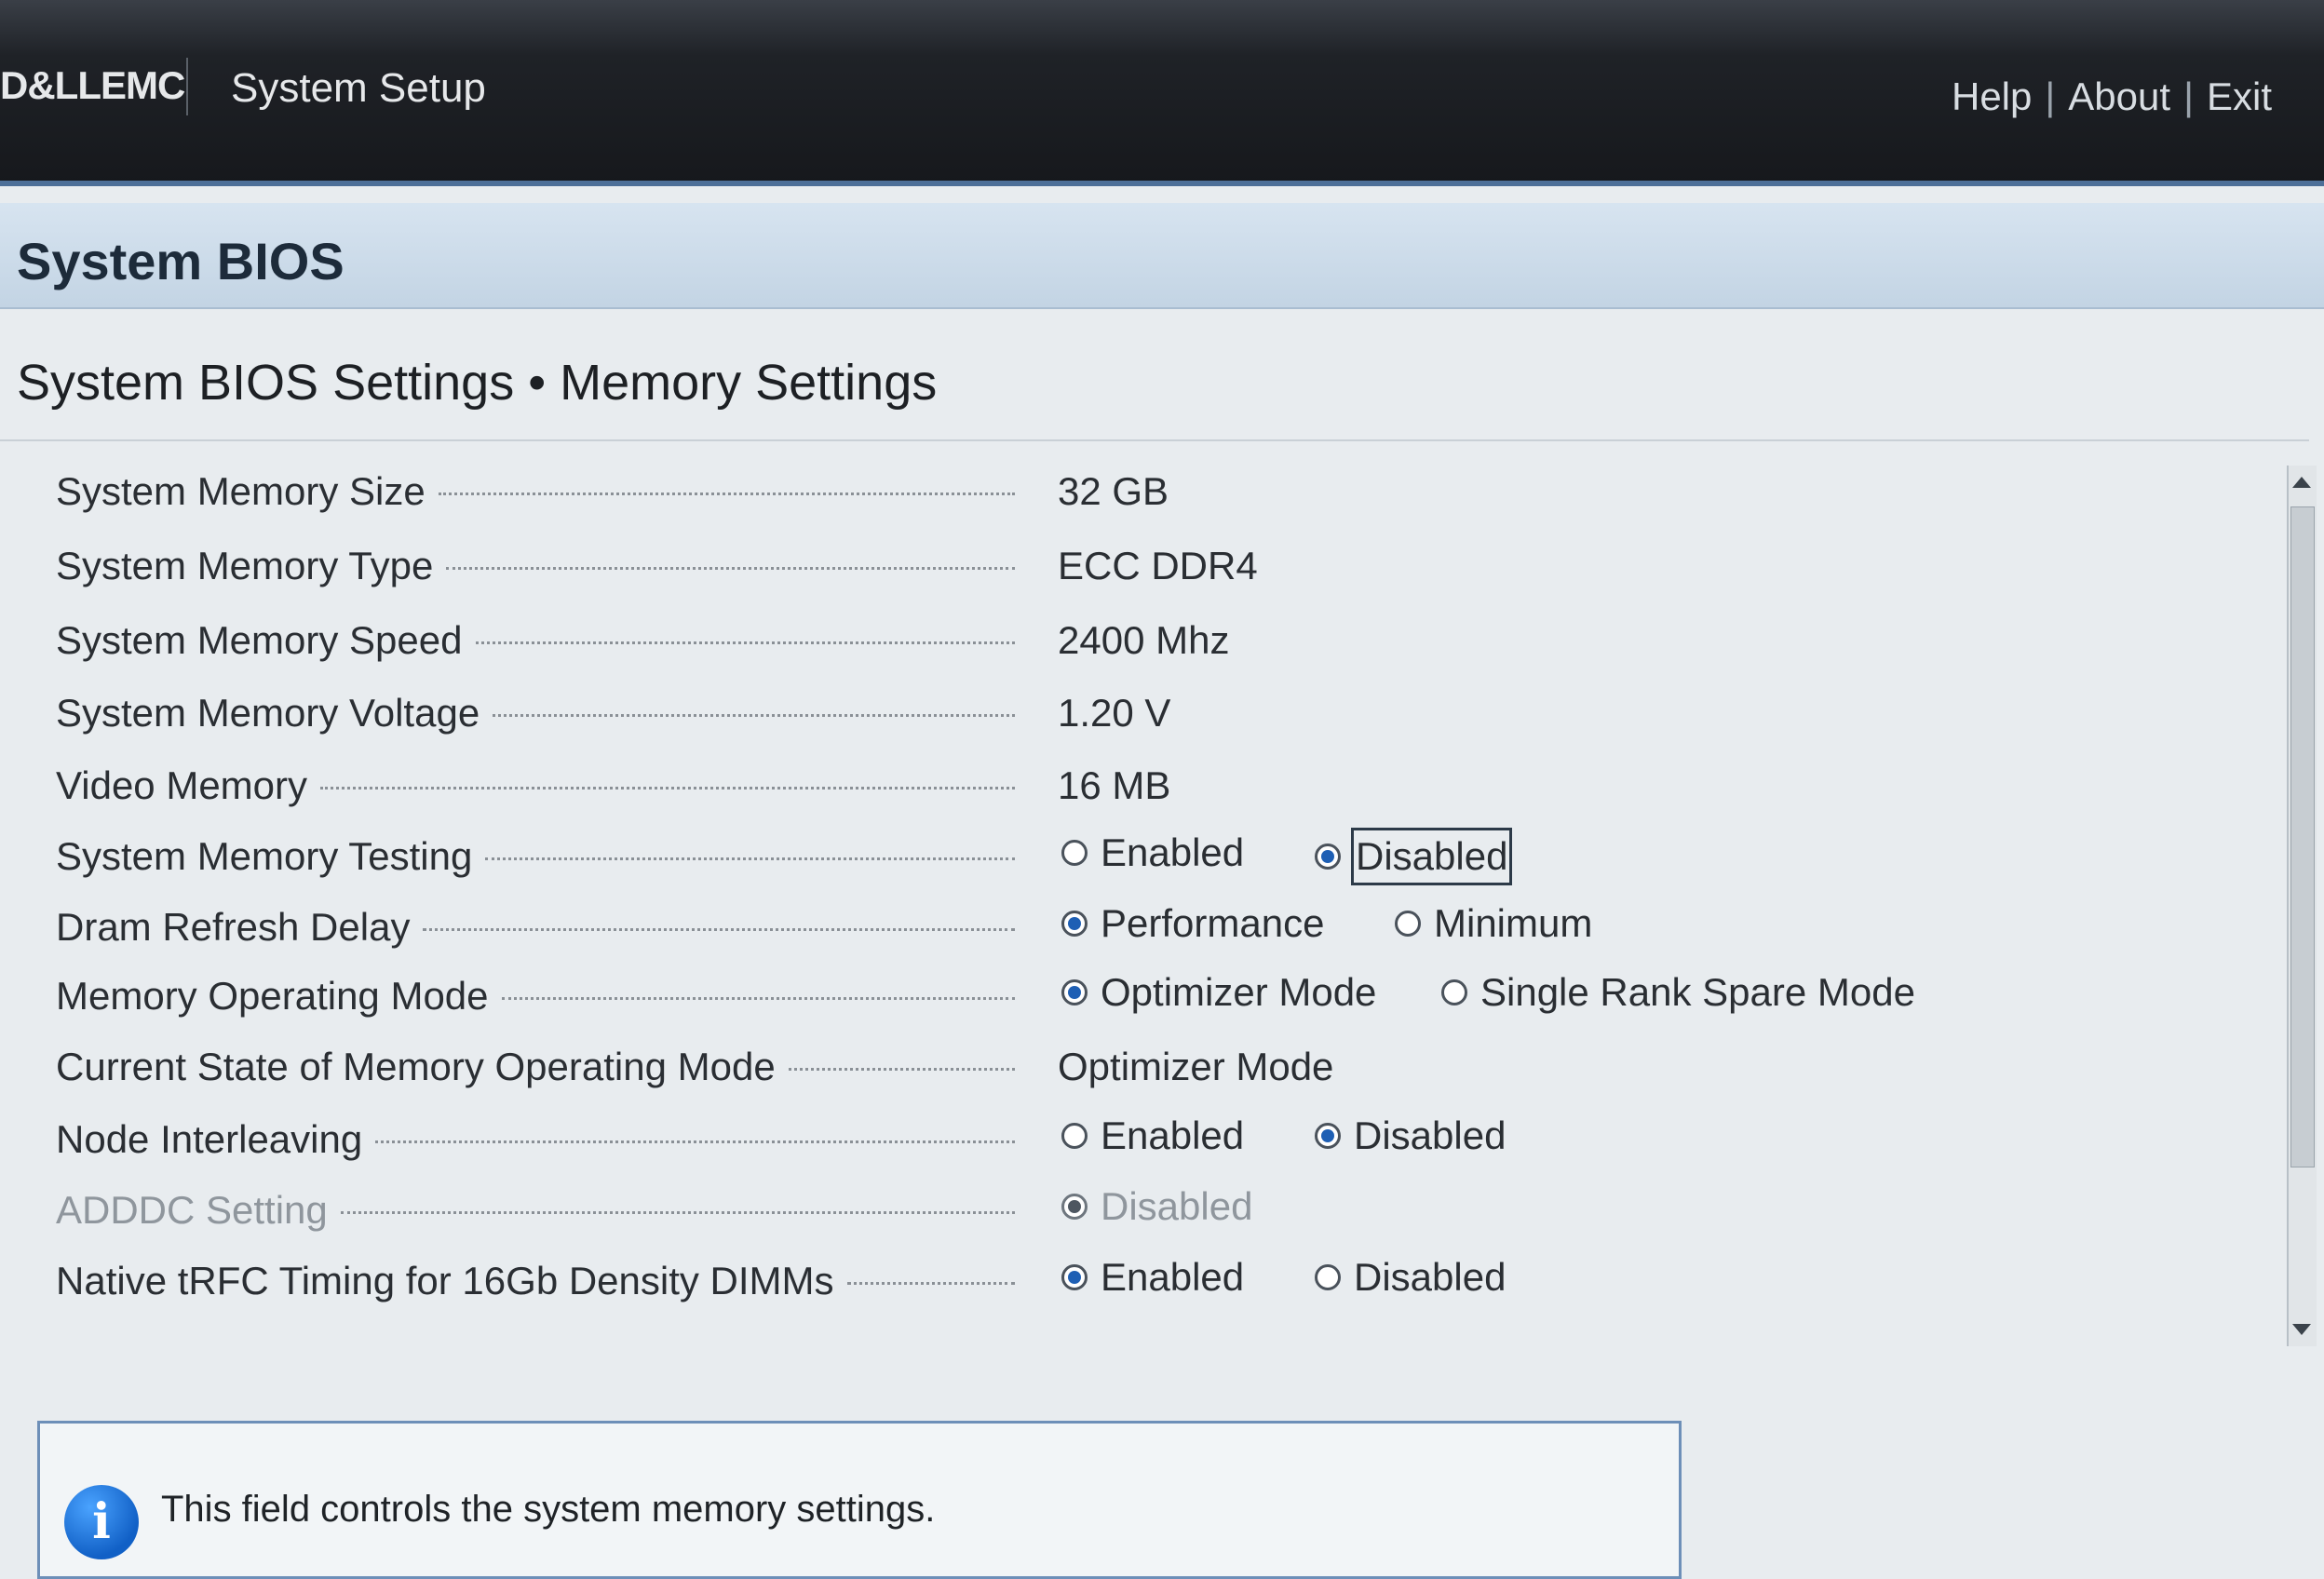 The width and height of the screenshot is (2324, 1579). I want to click on setting-label: System Memory Type, so click(536, 566).